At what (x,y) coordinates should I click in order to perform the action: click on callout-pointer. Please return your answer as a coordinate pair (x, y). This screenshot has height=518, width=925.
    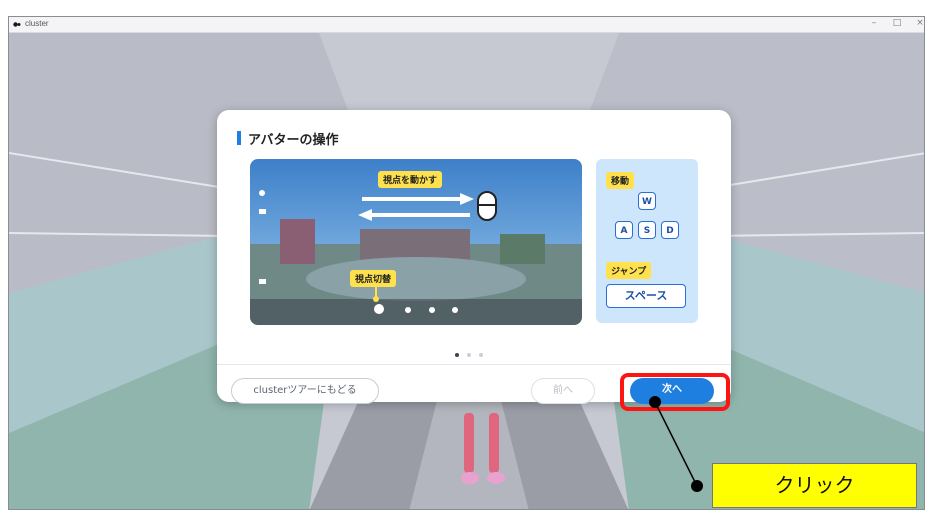
    Looking at the image, I should click on (676, 444).